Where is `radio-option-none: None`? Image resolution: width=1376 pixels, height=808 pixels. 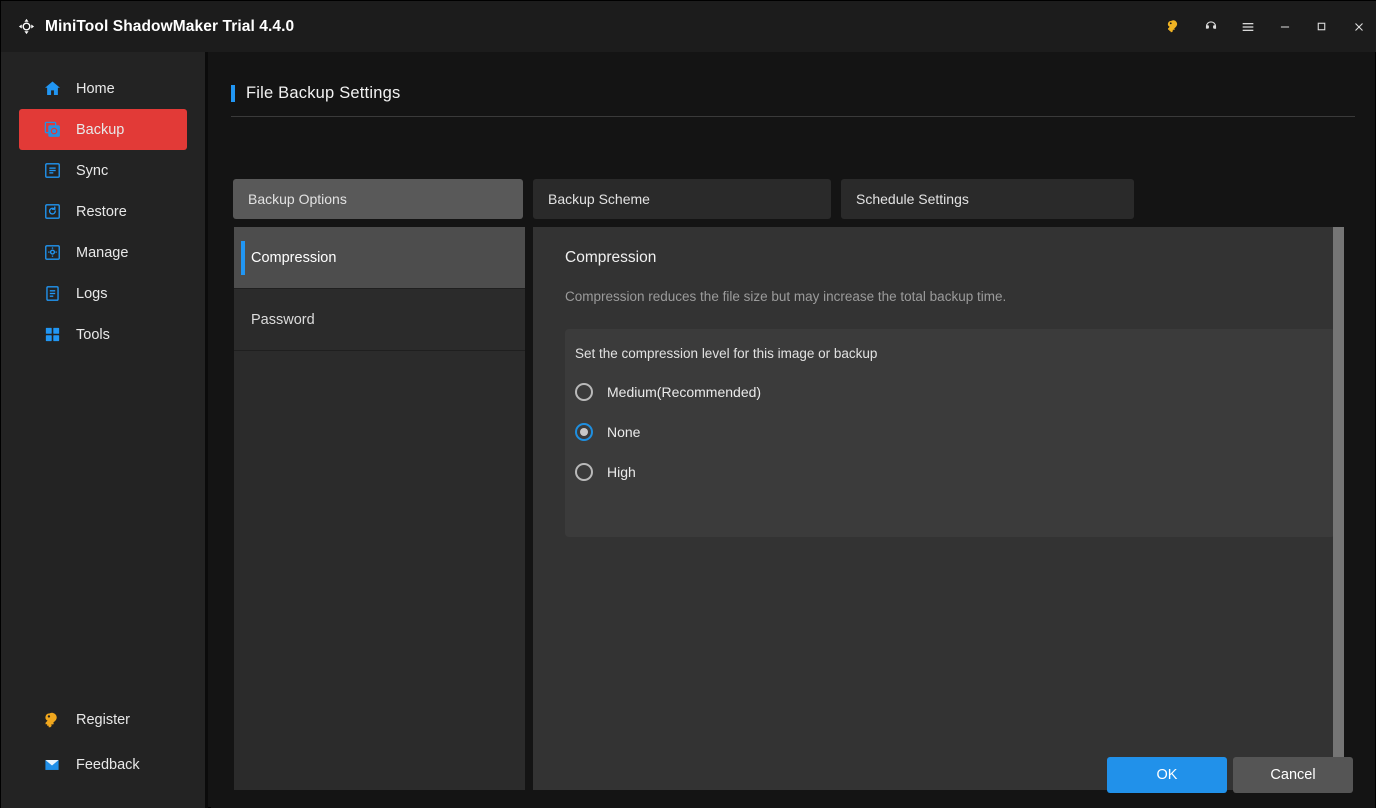
radio-option-none: None is located at coordinates (955, 432).